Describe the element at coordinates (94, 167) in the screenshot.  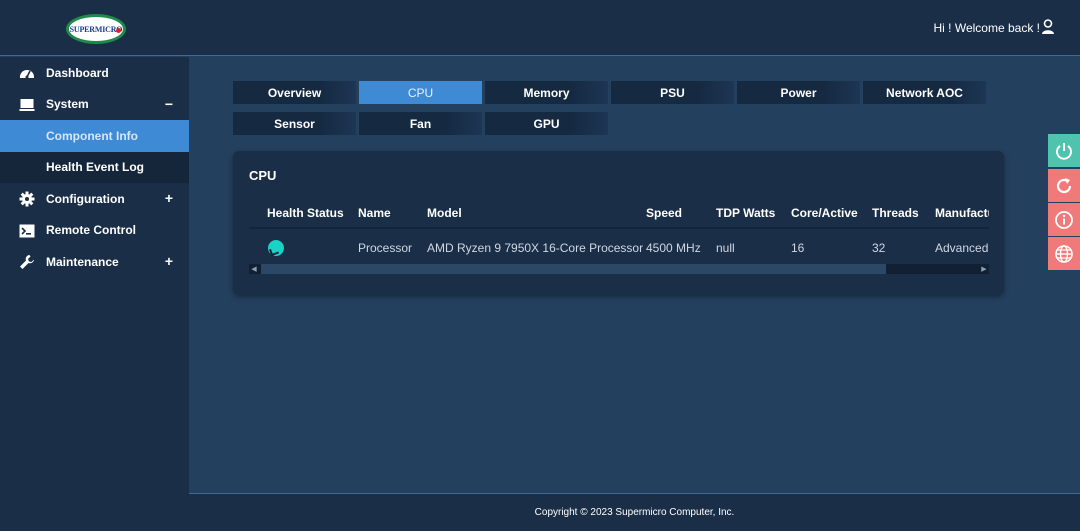
I see `sidebar-item-health-event-log: Health Event Log` at that location.